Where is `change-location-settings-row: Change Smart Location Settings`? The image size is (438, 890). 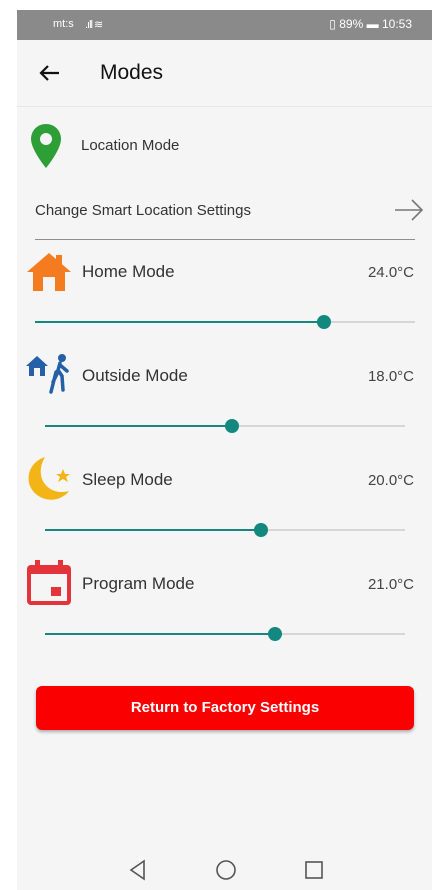
change-location-settings-row: Change Smart Location Settings is located at coordinates (224, 219).